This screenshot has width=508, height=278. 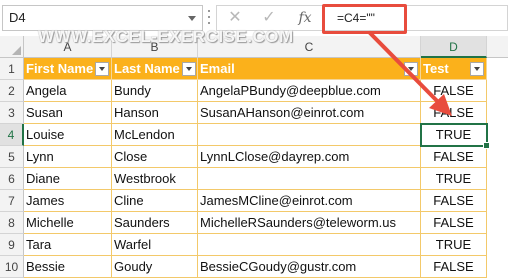 I want to click on cell-last-name: Close, so click(x=155, y=157).